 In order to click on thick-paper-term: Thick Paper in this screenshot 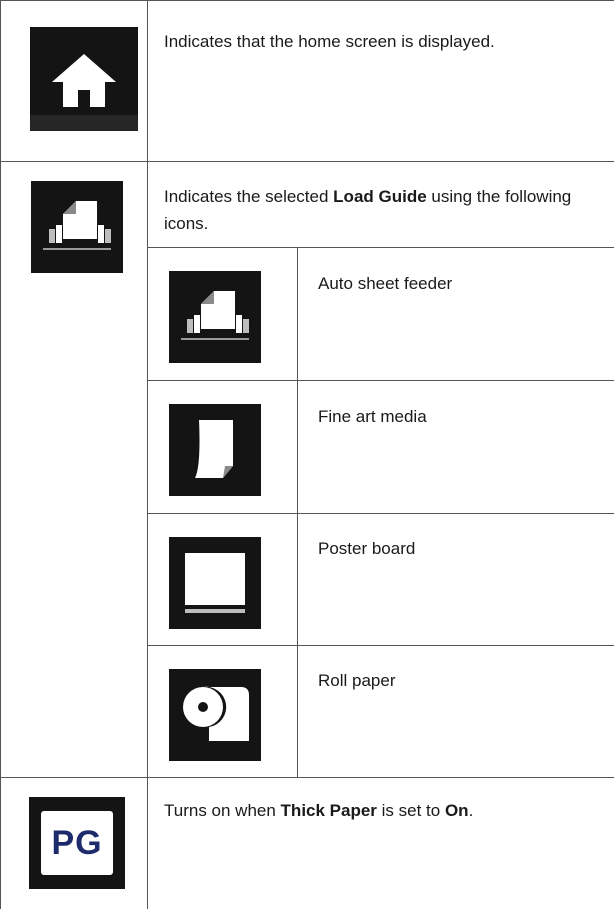, I will do `click(328, 810)`.